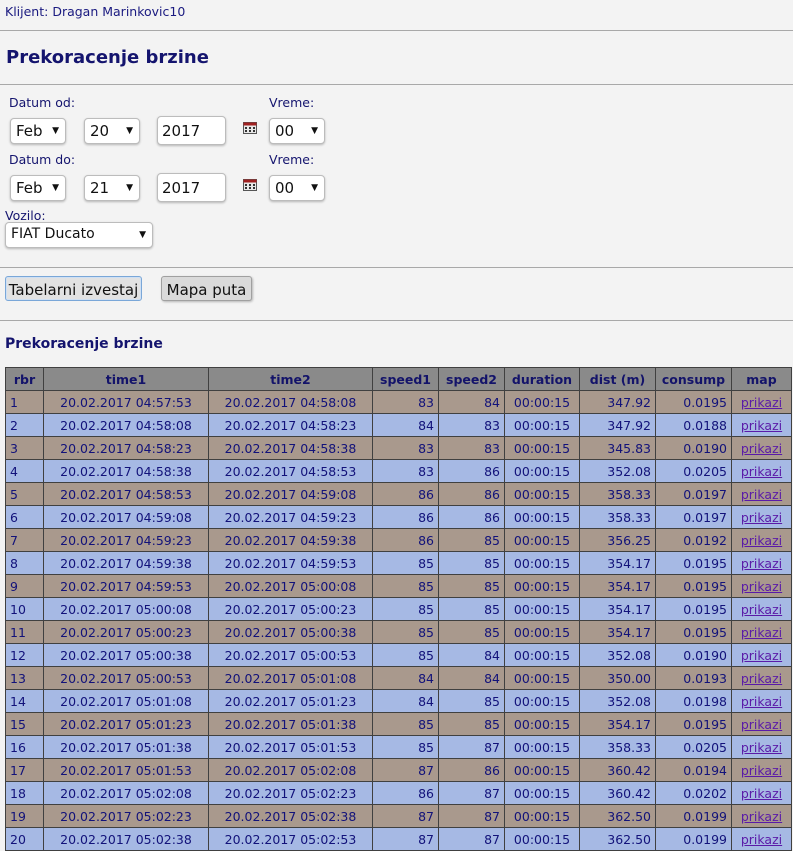  Describe the element at coordinates (297, 188) in the screenshot. I see `to-hour-select: 00 ▼` at that location.